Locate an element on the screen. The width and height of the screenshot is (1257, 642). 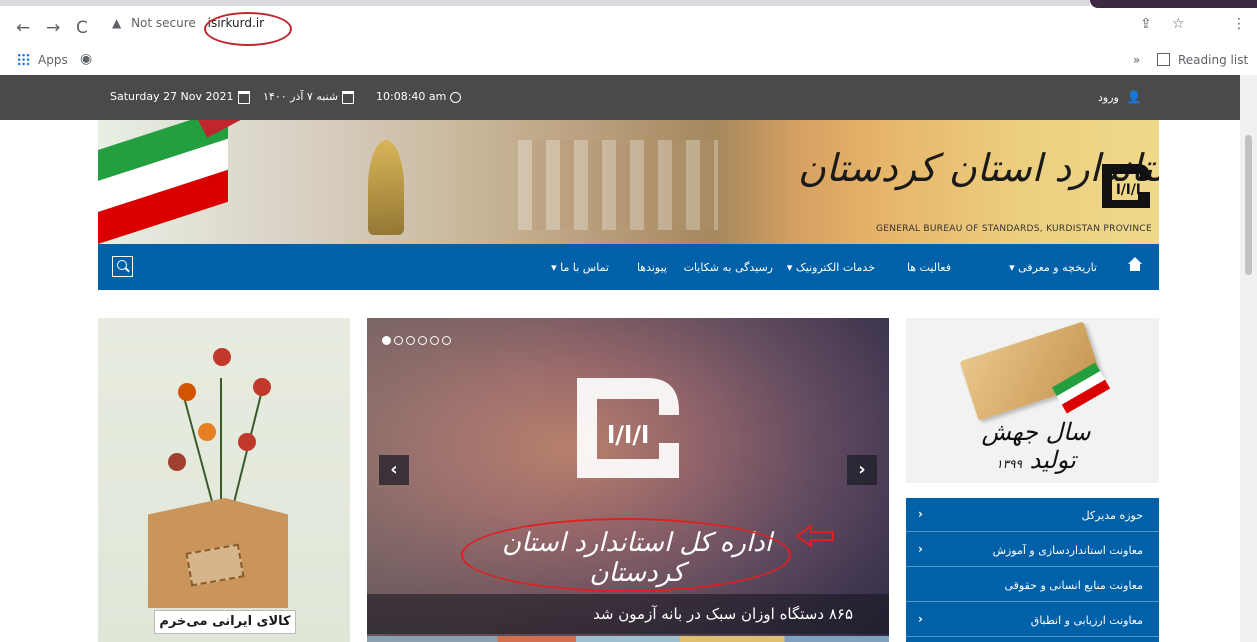
login-link: ورود 👤 is located at coordinates (1120, 97).